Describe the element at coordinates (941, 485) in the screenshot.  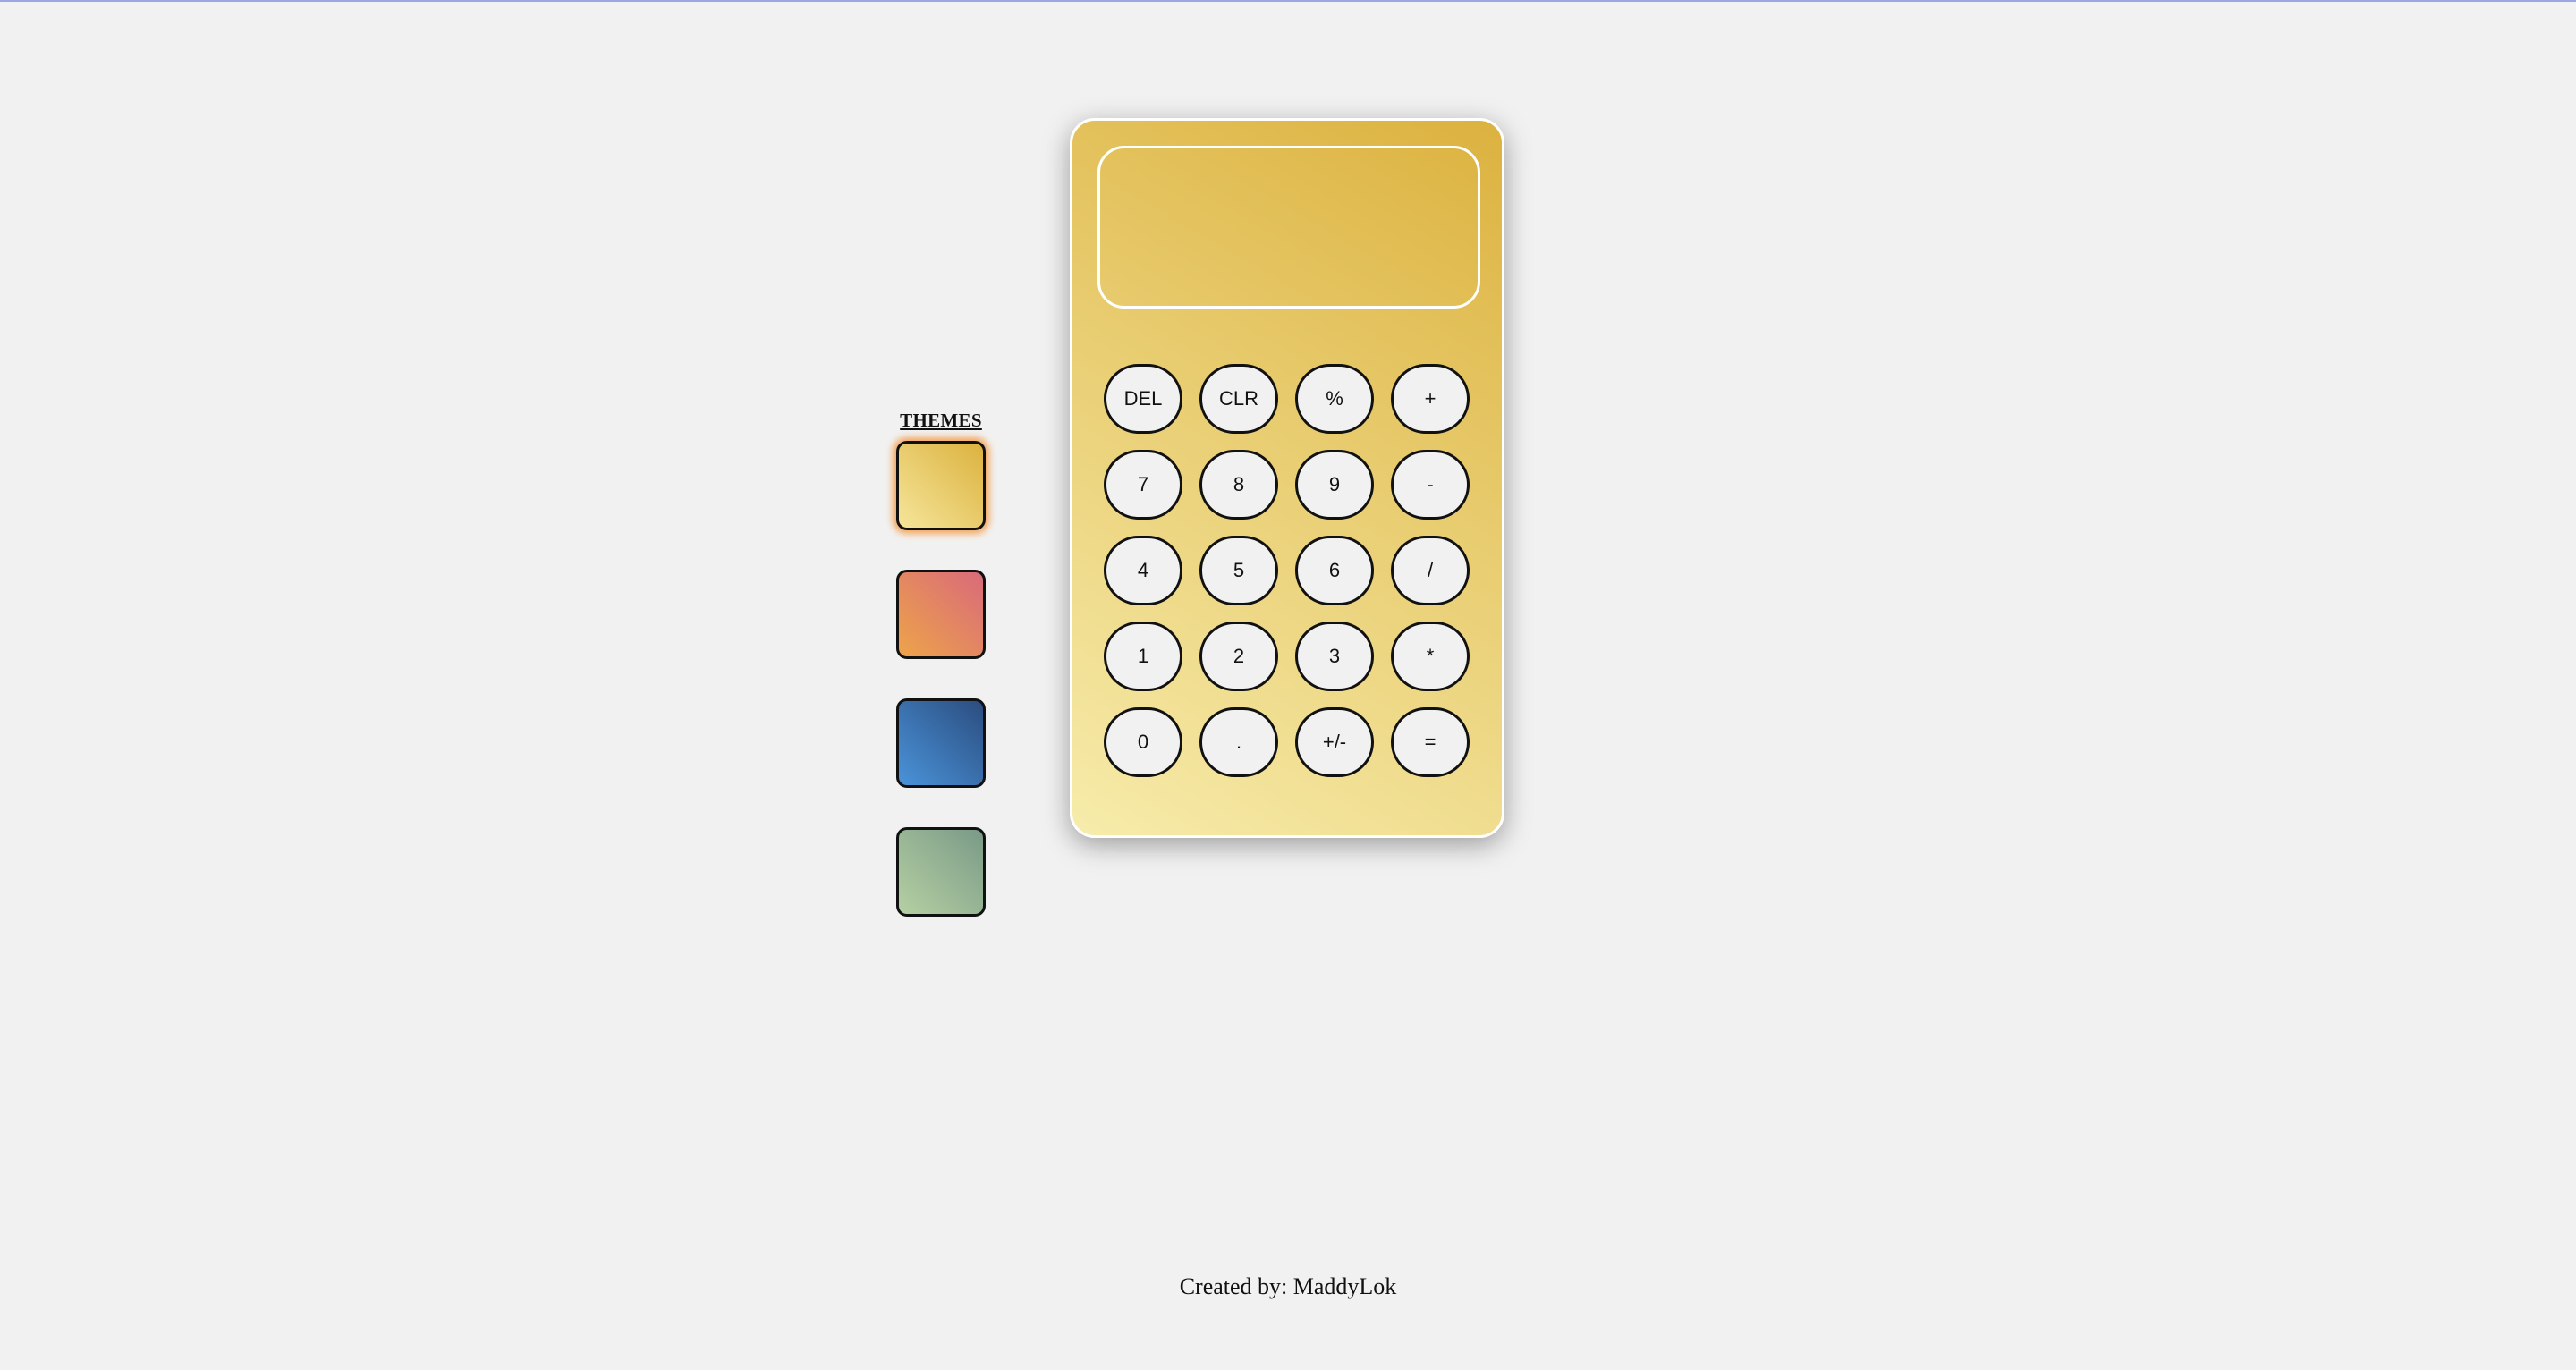
I see `theme-swatch-gold` at that location.